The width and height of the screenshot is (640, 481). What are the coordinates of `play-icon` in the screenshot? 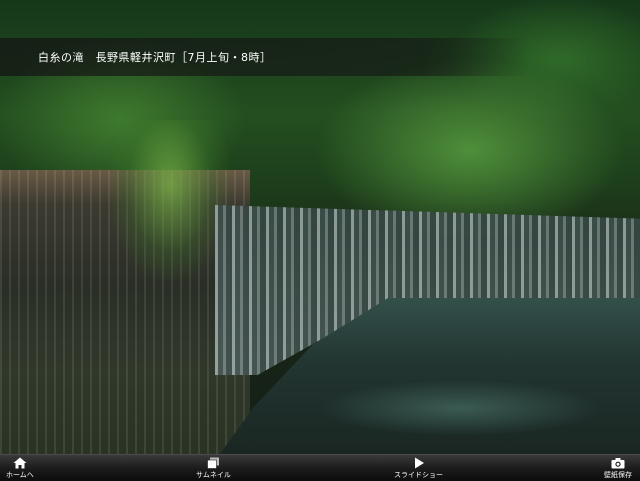 It's located at (419, 463).